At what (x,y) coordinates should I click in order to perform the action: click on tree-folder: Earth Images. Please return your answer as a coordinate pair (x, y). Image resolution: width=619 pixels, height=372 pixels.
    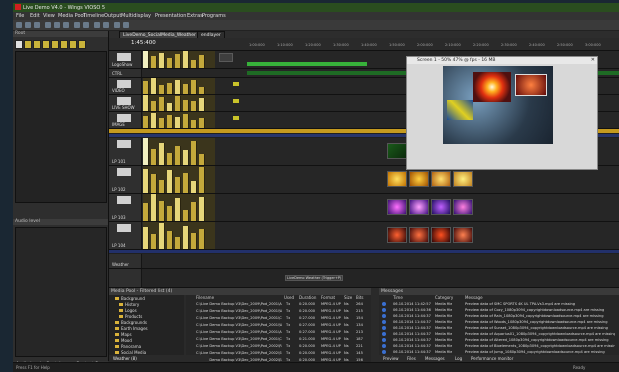
    Looking at the image, I should click on (131, 328).